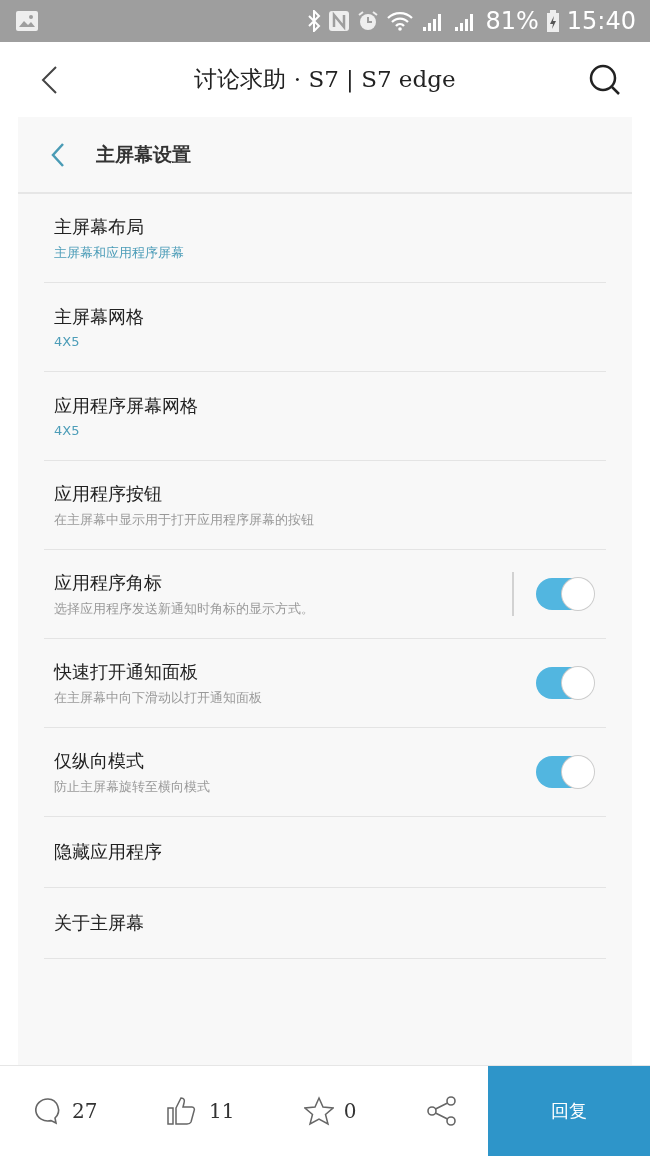  What do you see at coordinates (99, 226) in the screenshot?
I see `setting-title: 主屏幕布局` at bounding box center [99, 226].